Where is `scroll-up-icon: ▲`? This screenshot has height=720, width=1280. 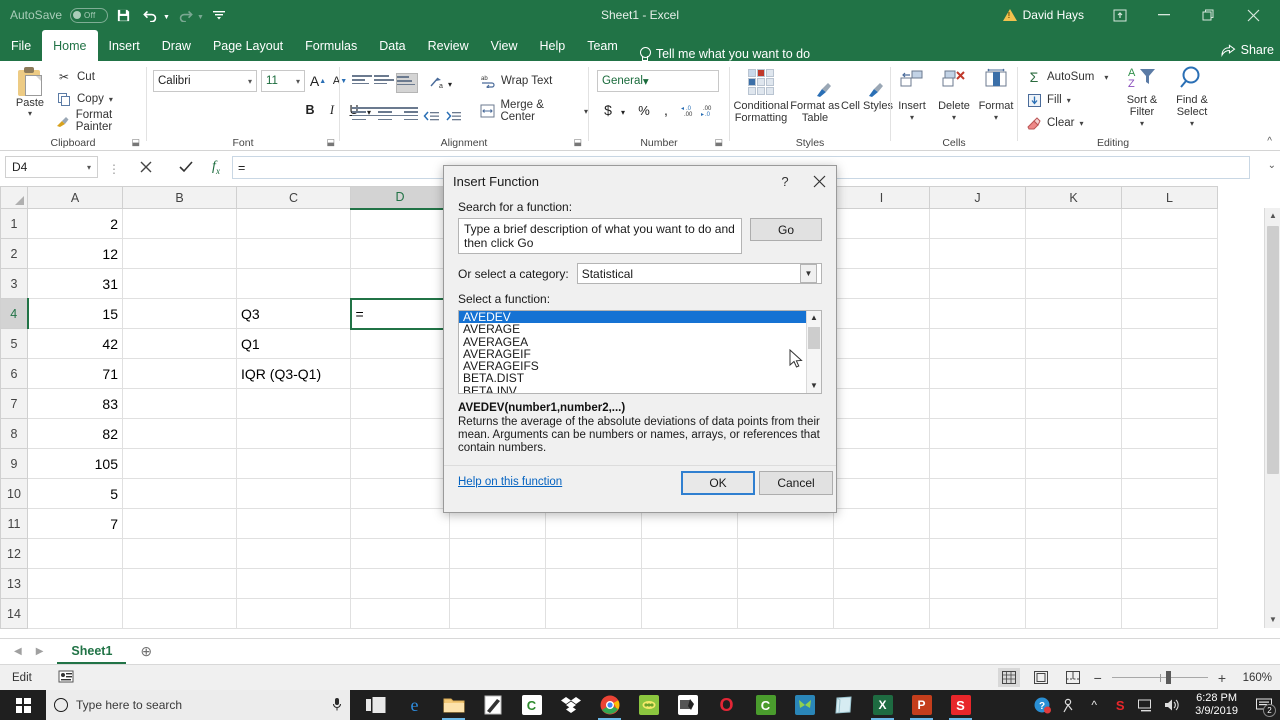 scroll-up-icon: ▲ is located at coordinates (1272, 216).